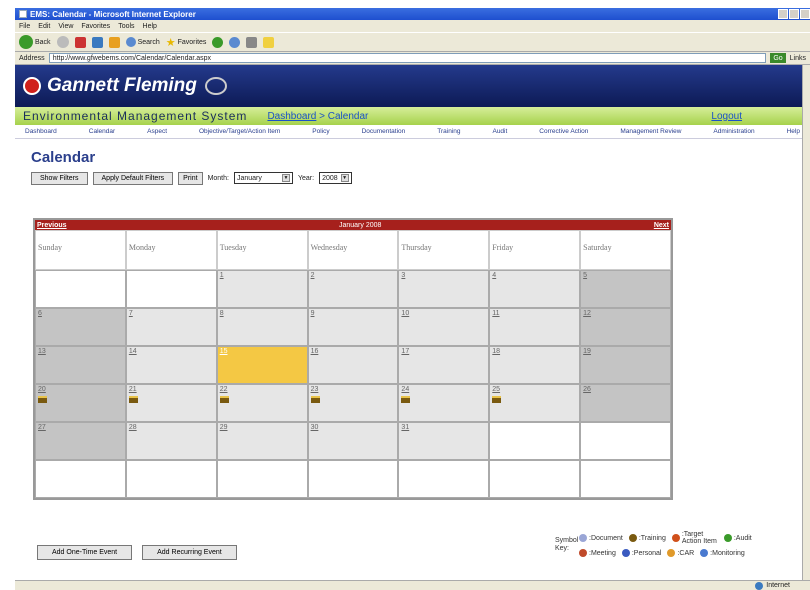 The height and width of the screenshot is (590, 810). Describe the element at coordinates (80, 42) in the screenshot. I see `stop-icon` at that location.